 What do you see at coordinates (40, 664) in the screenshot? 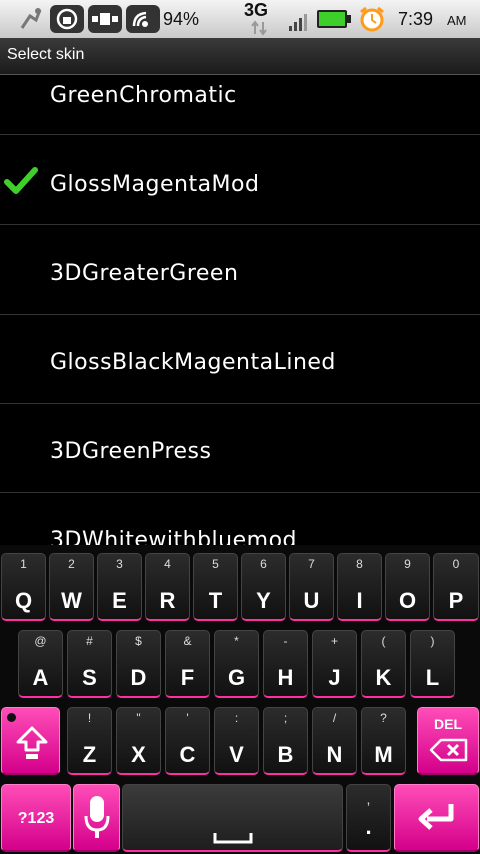
I see `key-a: @ A` at bounding box center [40, 664].